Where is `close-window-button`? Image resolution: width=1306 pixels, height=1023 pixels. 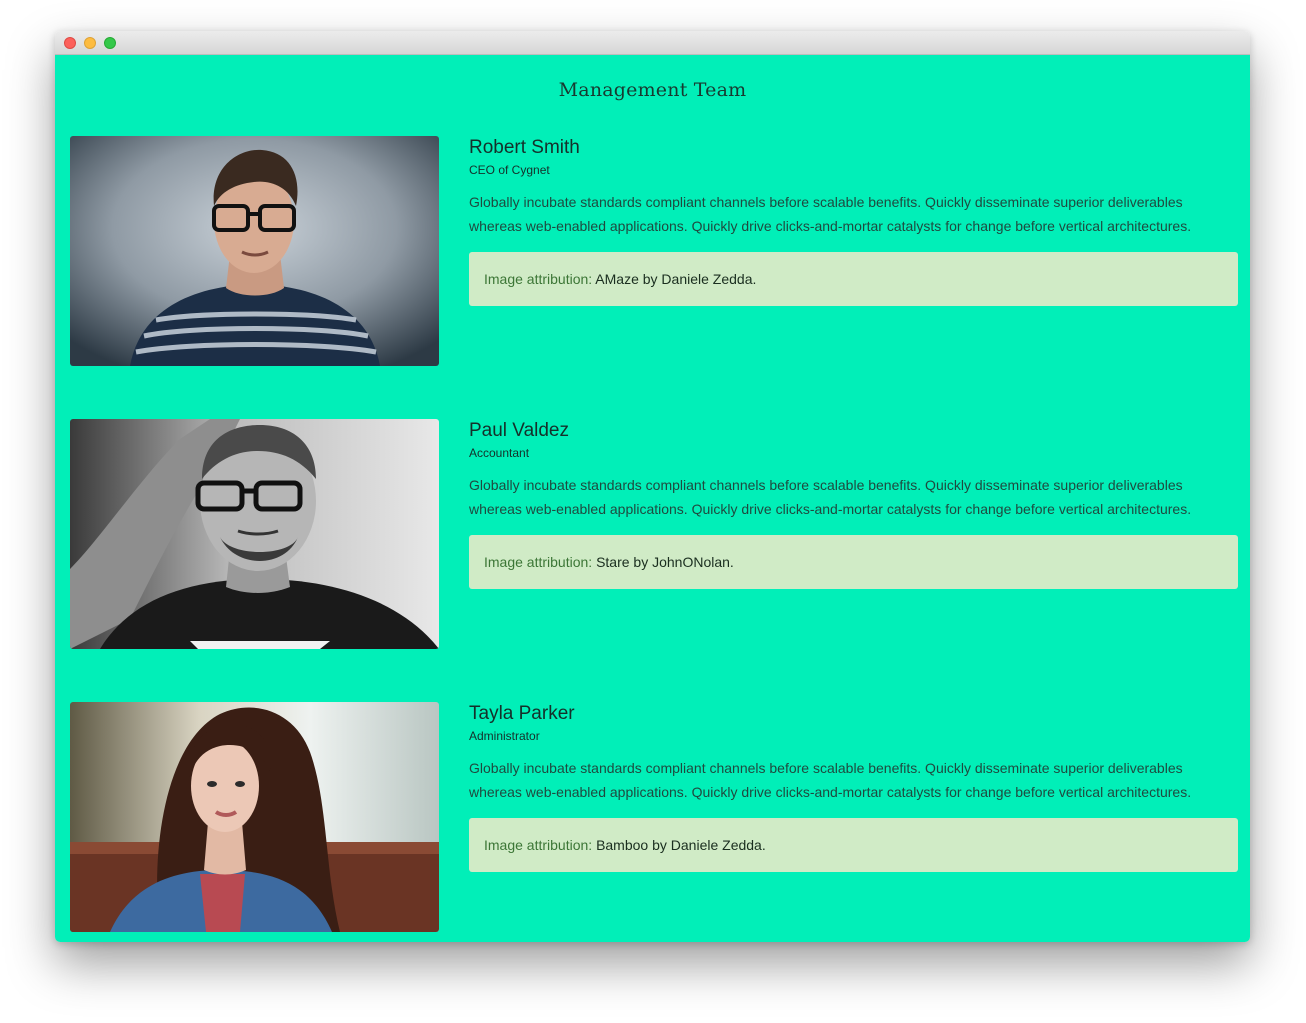 close-window-button is located at coordinates (70, 43).